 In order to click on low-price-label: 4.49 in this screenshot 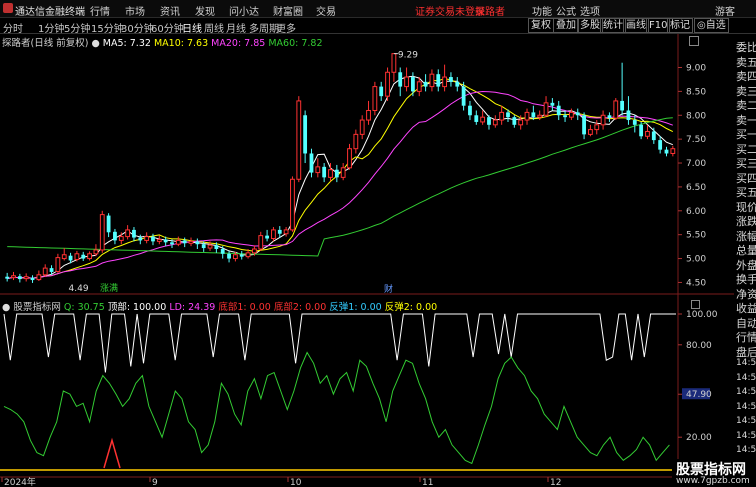, I will do `click(79, 289)`.